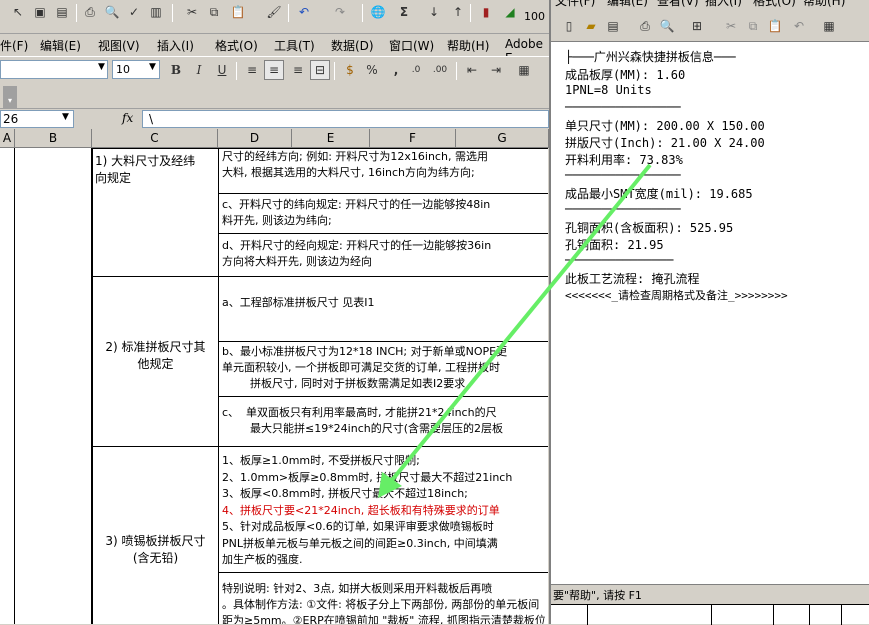 The image size is (869, 625). What do you see at coordinates (390, 485) in the screenshot?
I see `arrow-head` at bounding box center [390, 485].